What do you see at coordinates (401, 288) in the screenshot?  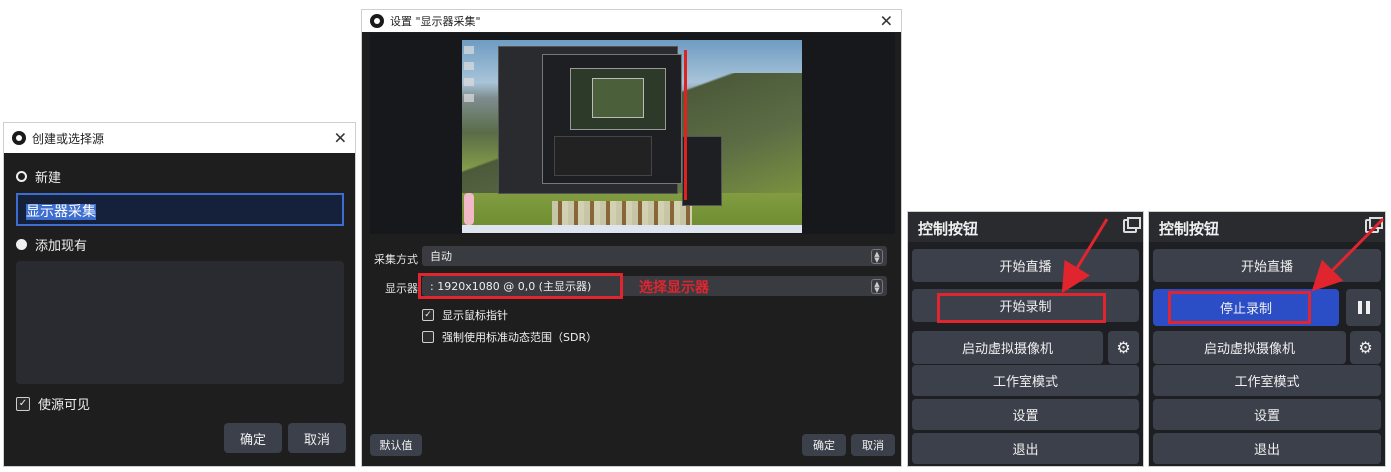 I see `display-label: 显示器` at bounding box center [401, 288].